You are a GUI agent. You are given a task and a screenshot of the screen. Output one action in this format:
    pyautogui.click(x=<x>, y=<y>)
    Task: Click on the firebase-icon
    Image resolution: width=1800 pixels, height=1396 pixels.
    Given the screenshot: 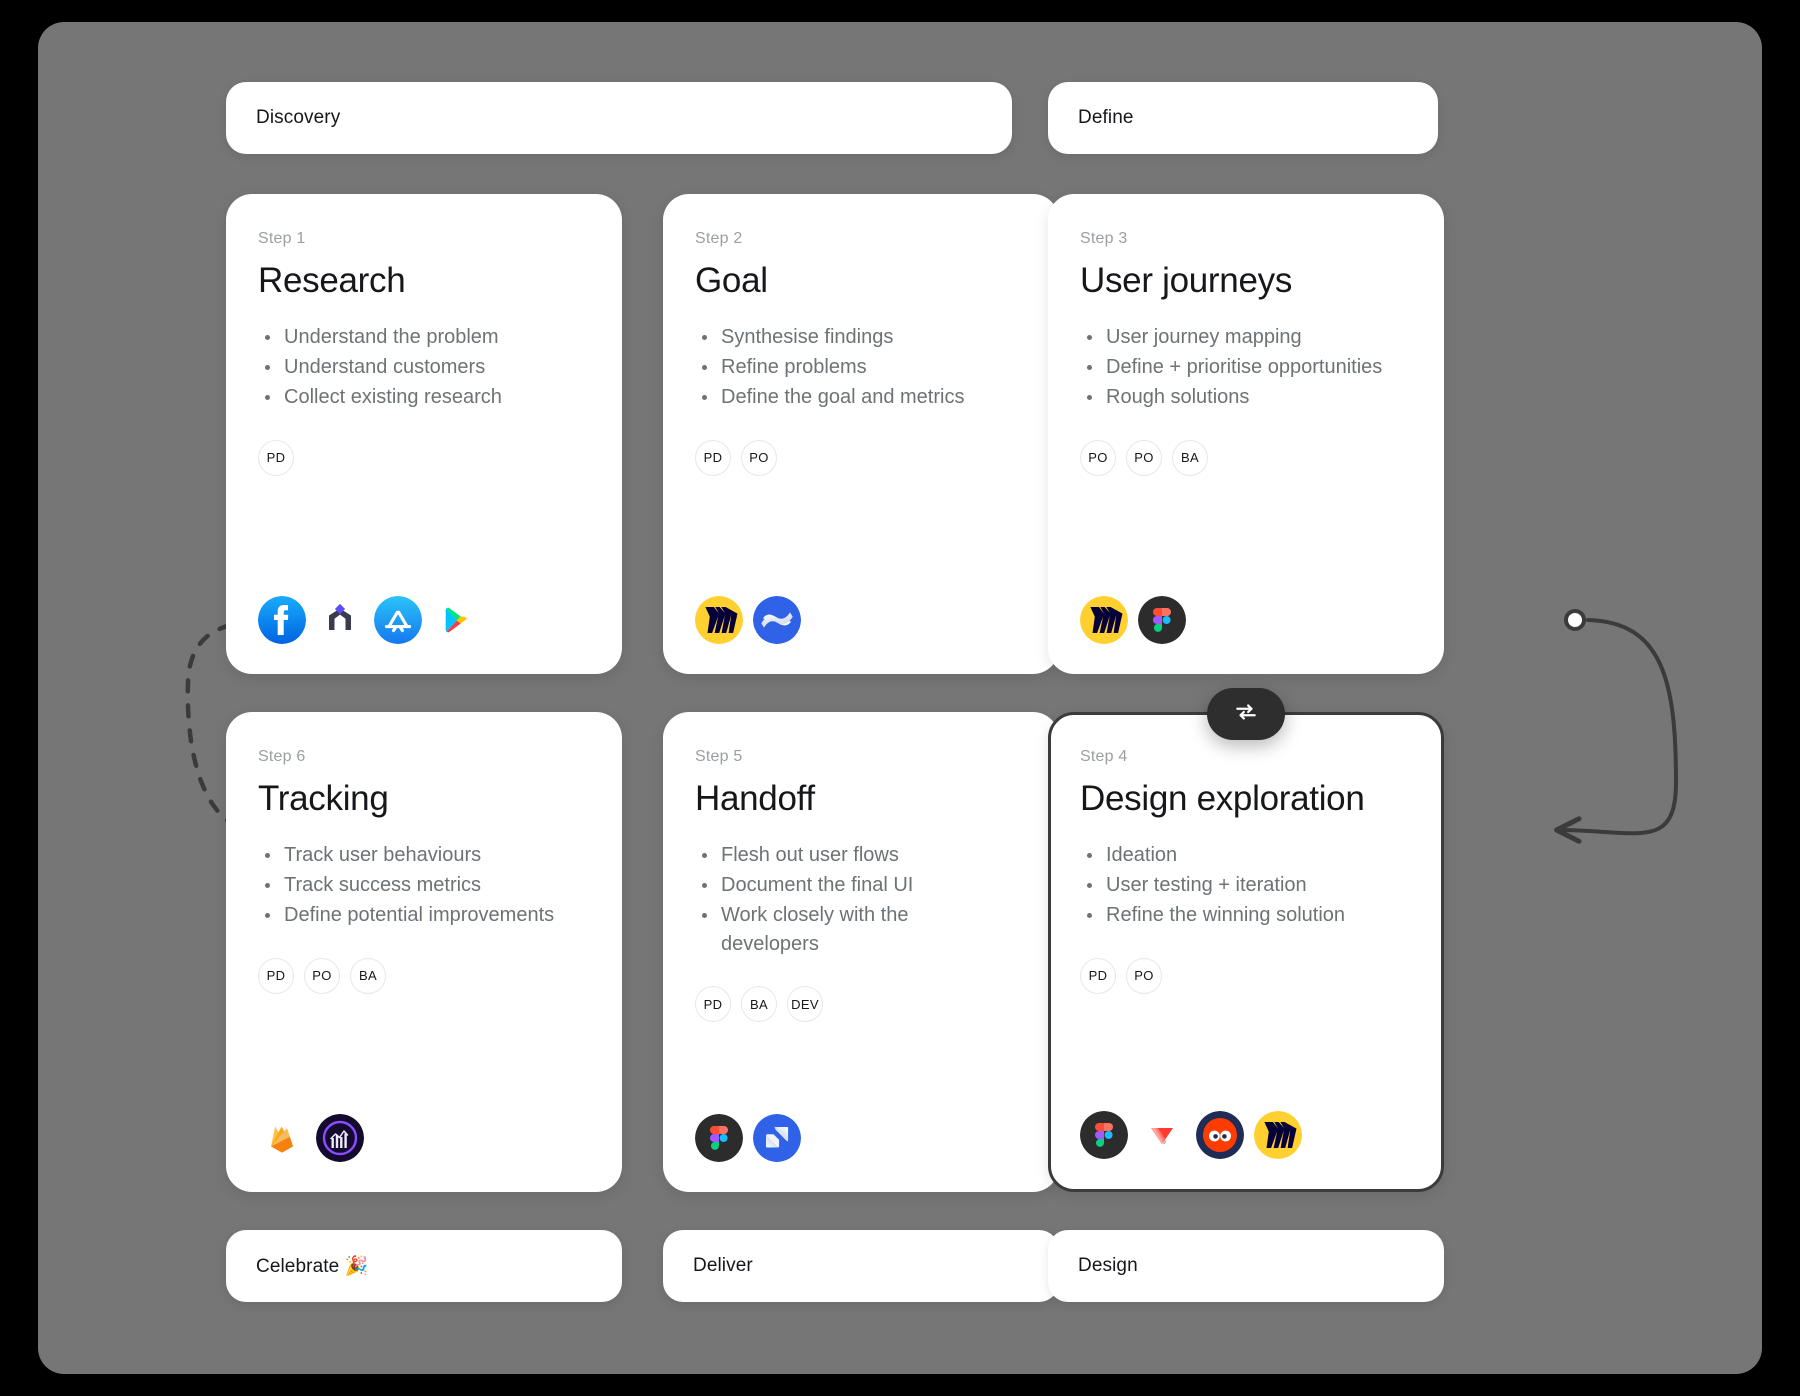 What is the action you would take?
    pyautogui.click(x=282, y=1138)
    